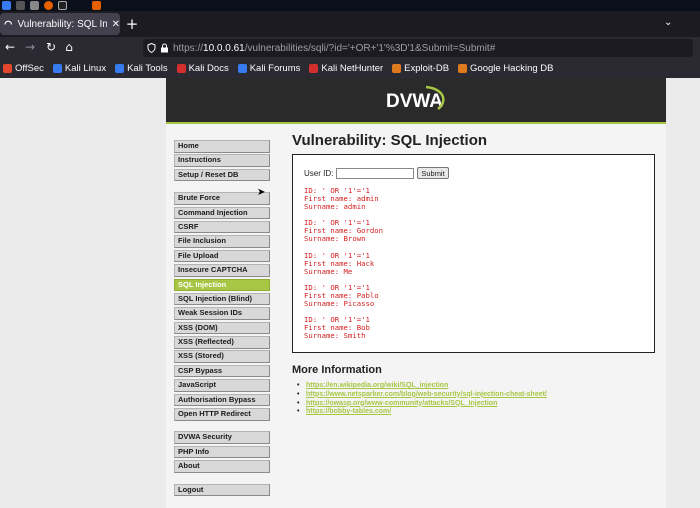 Image resolution: width=700 pixels, height=508 pixels. I want to click on menu-item-open-http-redirect: Open HTTP Redirect, so click(222, 414).